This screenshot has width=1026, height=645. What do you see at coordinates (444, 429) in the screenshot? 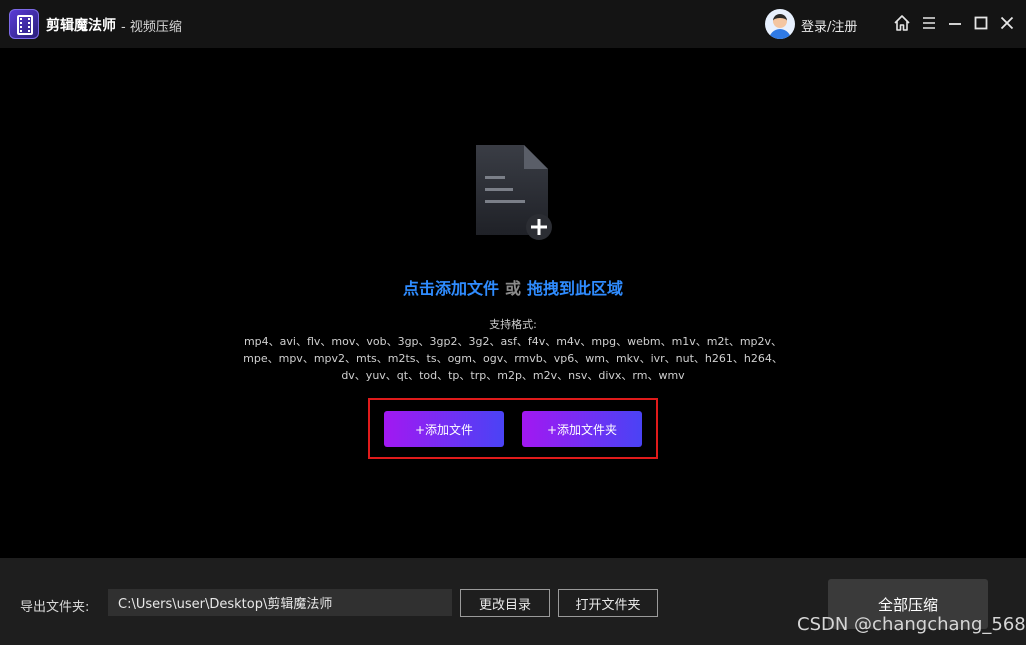
I see `add-file-button: +添加文件` at bounding box center [444, 429].